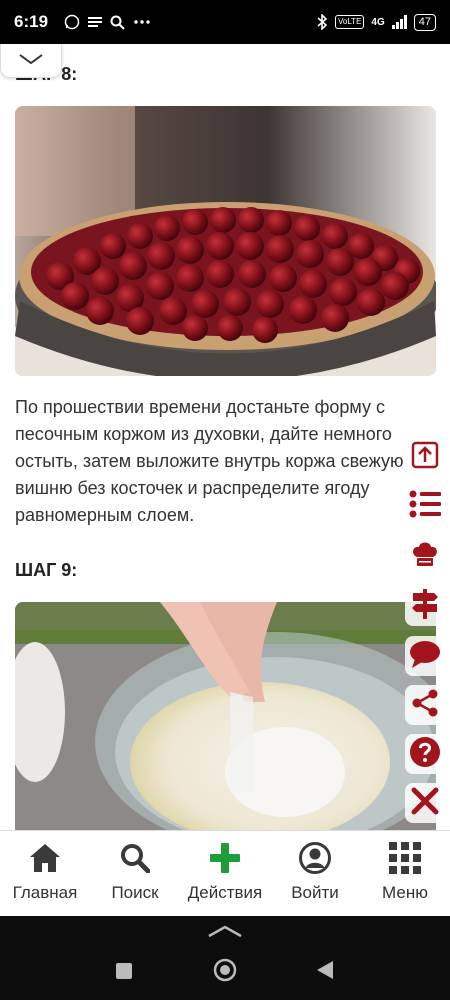 The height and width of the screenshot is (1000, 450). I want to click on chef-hat-icon, so click(425, 556).